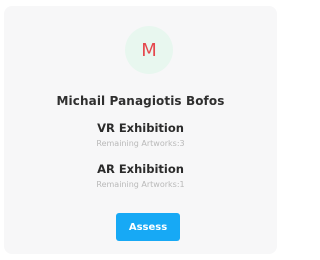  Describe the element at coordinates (140, 184) in the screenshot. I see `remaining-artworks: Remaining Artworks:1` at that location.